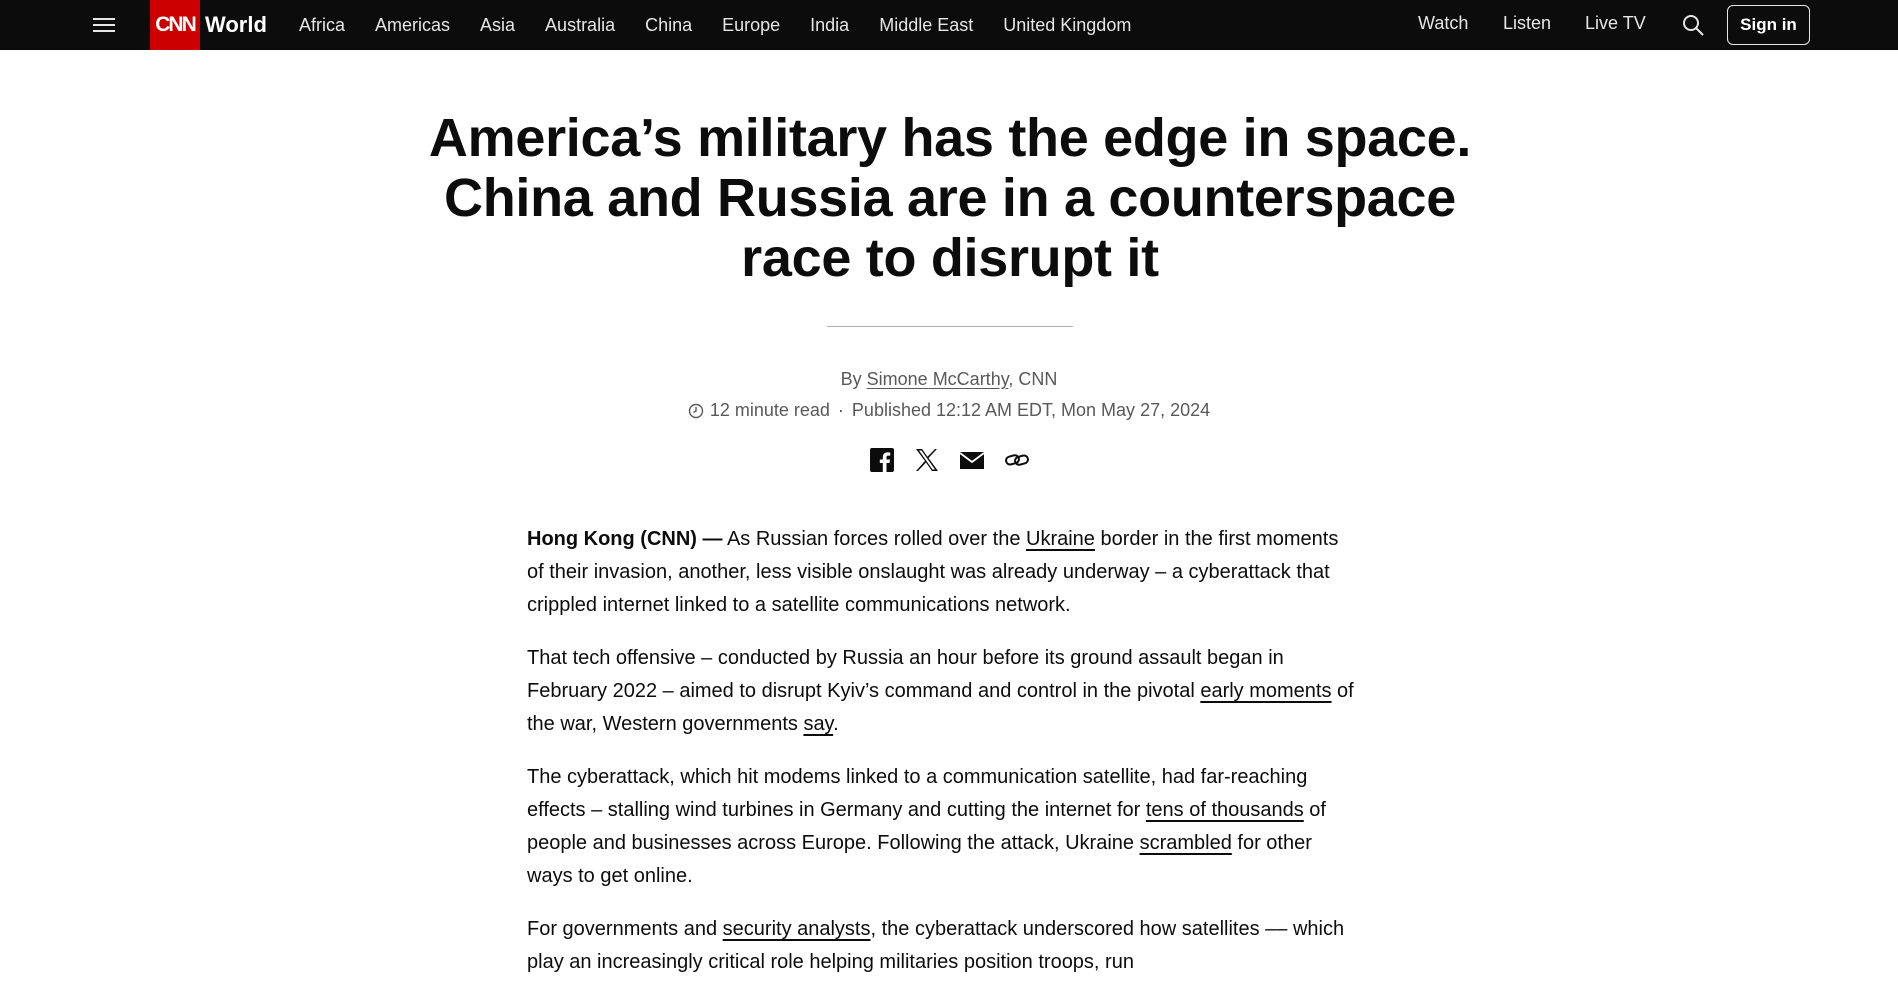 The width and height of the screenshot is (1898, 999). What do you see at coordinates (1225, 810) in the screenshot?
I see `link-tens-of-thousands: tens of thousands` at bounding box center [1225, 810].